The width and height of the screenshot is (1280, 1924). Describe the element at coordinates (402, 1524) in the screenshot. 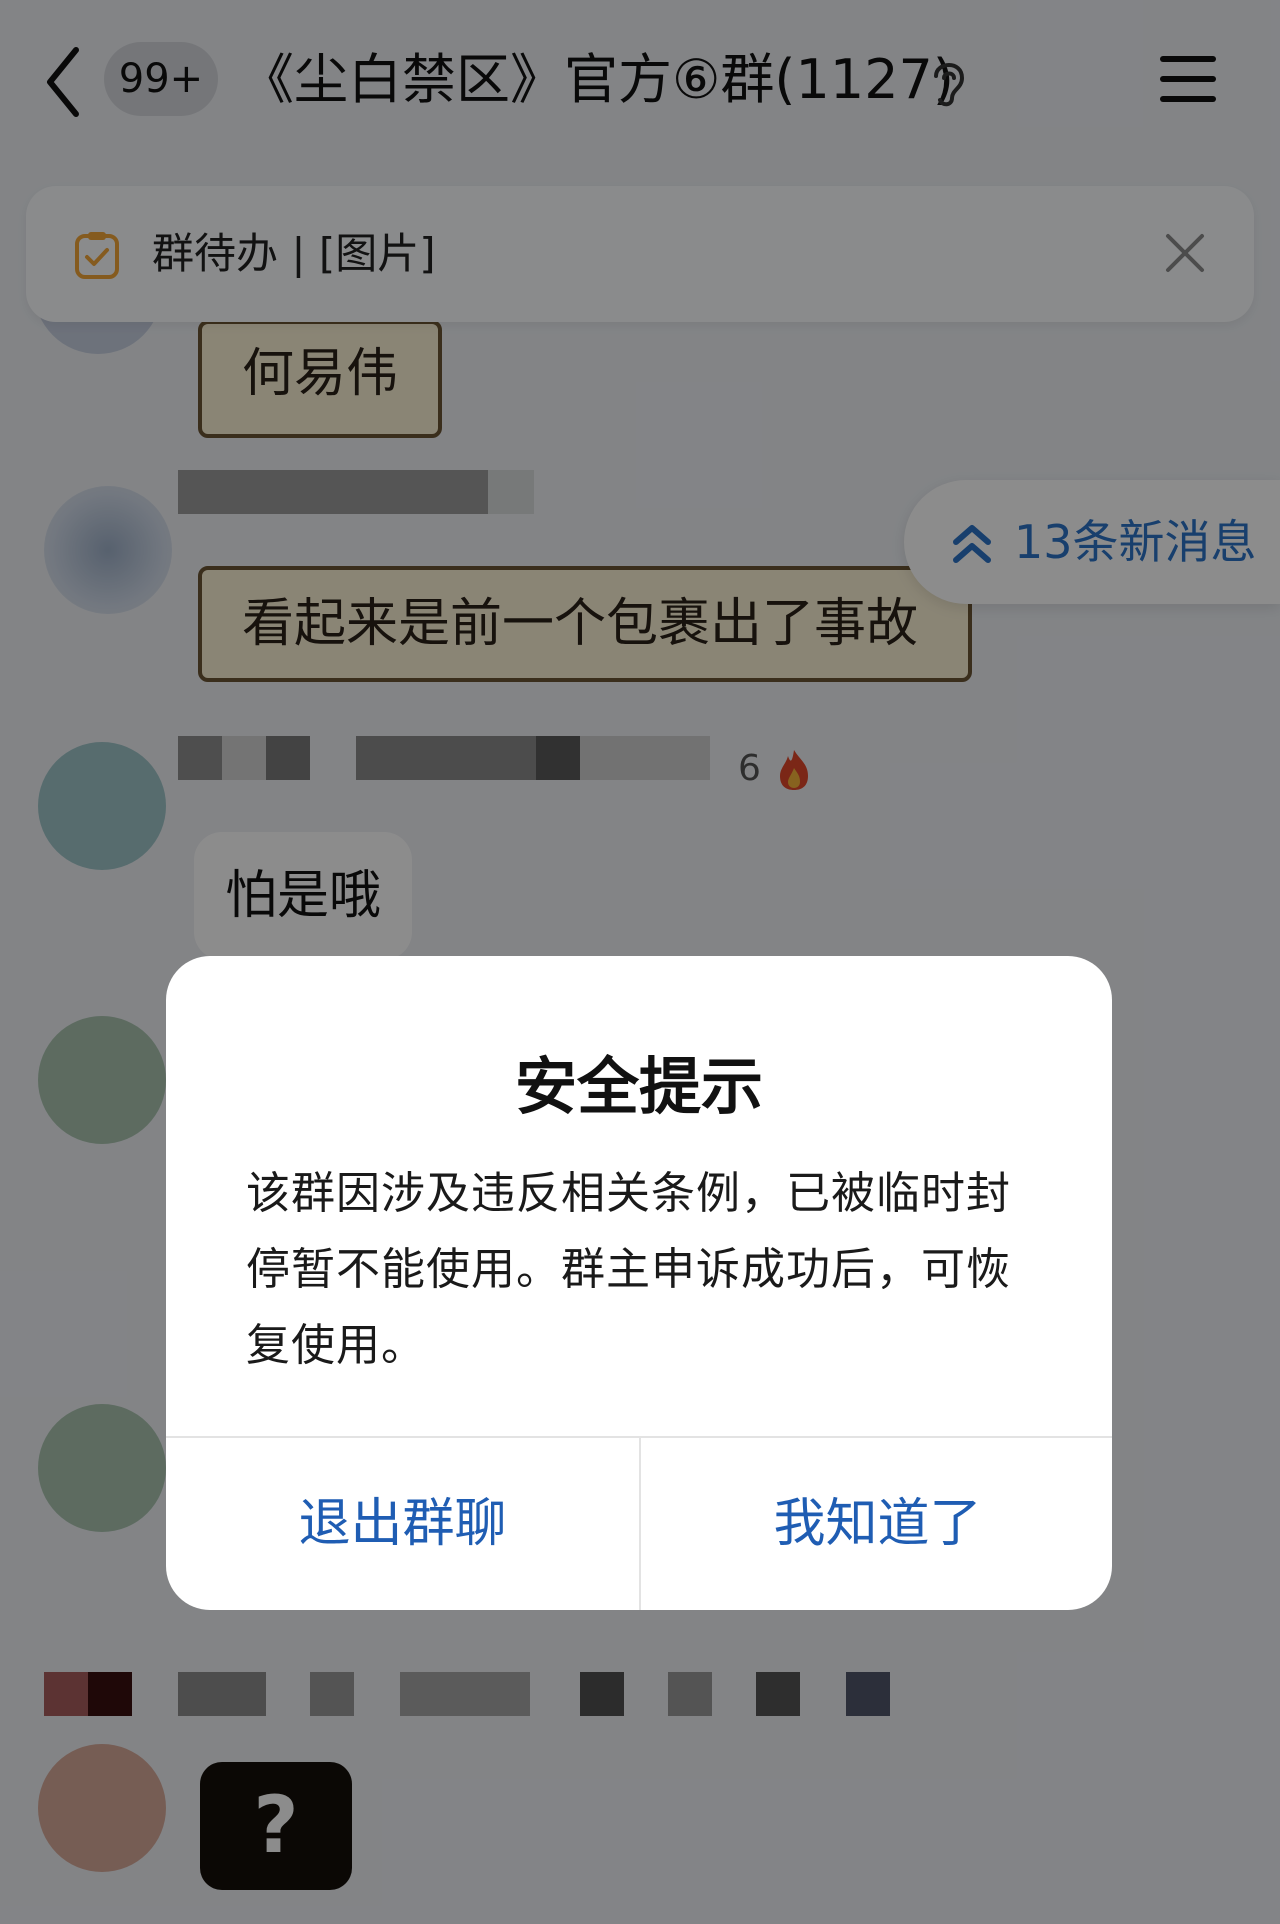

I see `exit-group-button: 退出群聊` at that location.